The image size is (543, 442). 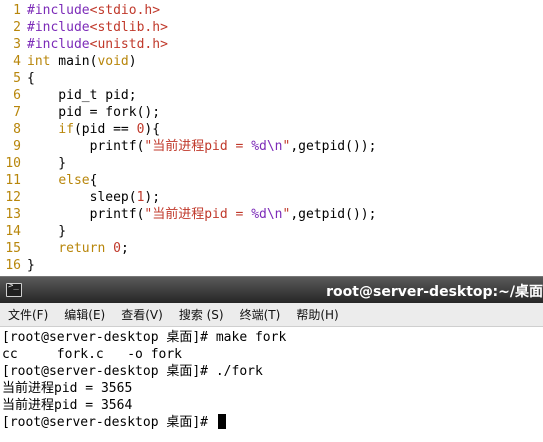 I want to click on code-line: 6 pid_t pid;, so click(x=271, y=95).